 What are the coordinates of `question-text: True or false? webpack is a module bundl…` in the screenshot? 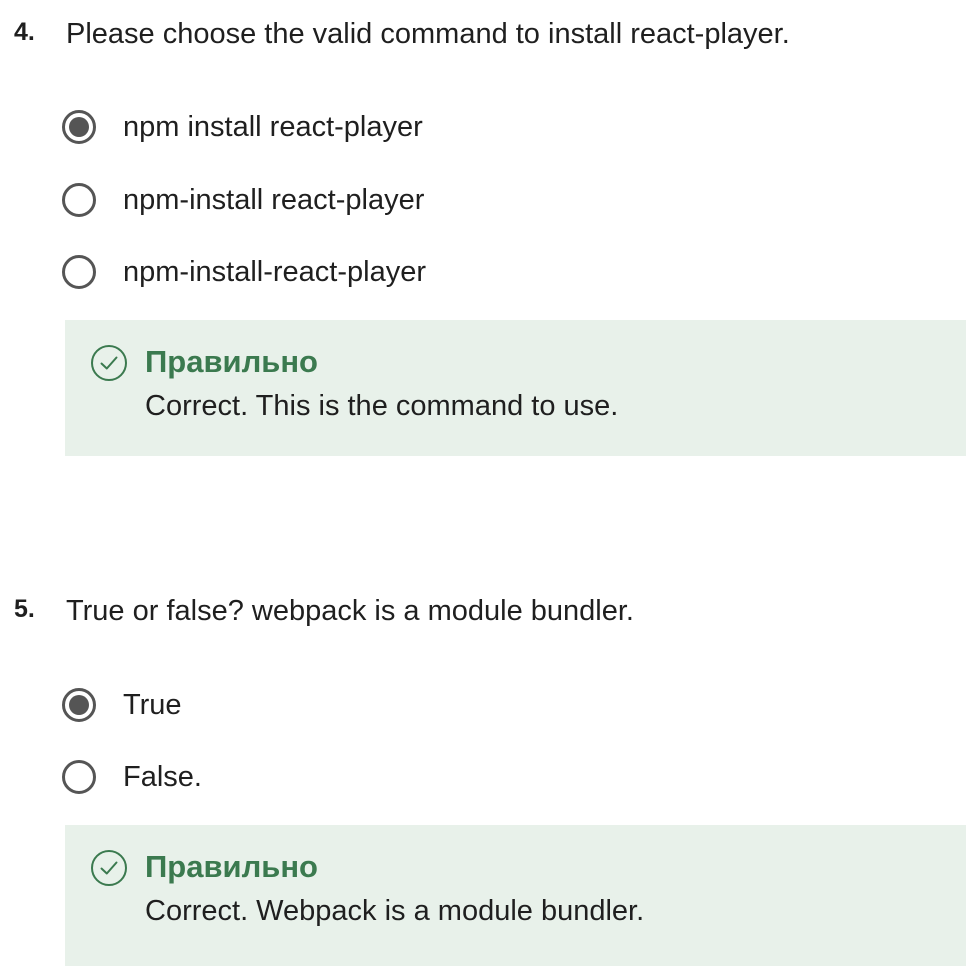 It's located at (350, 611).